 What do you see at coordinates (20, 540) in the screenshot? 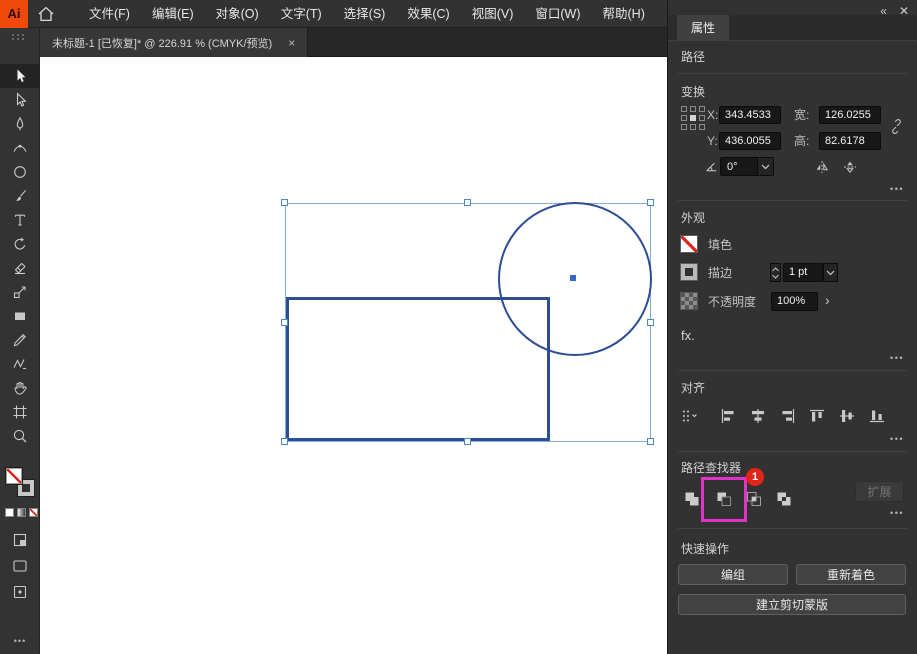
I see `drawing-mode-icon` at bounding box center [20, 540].